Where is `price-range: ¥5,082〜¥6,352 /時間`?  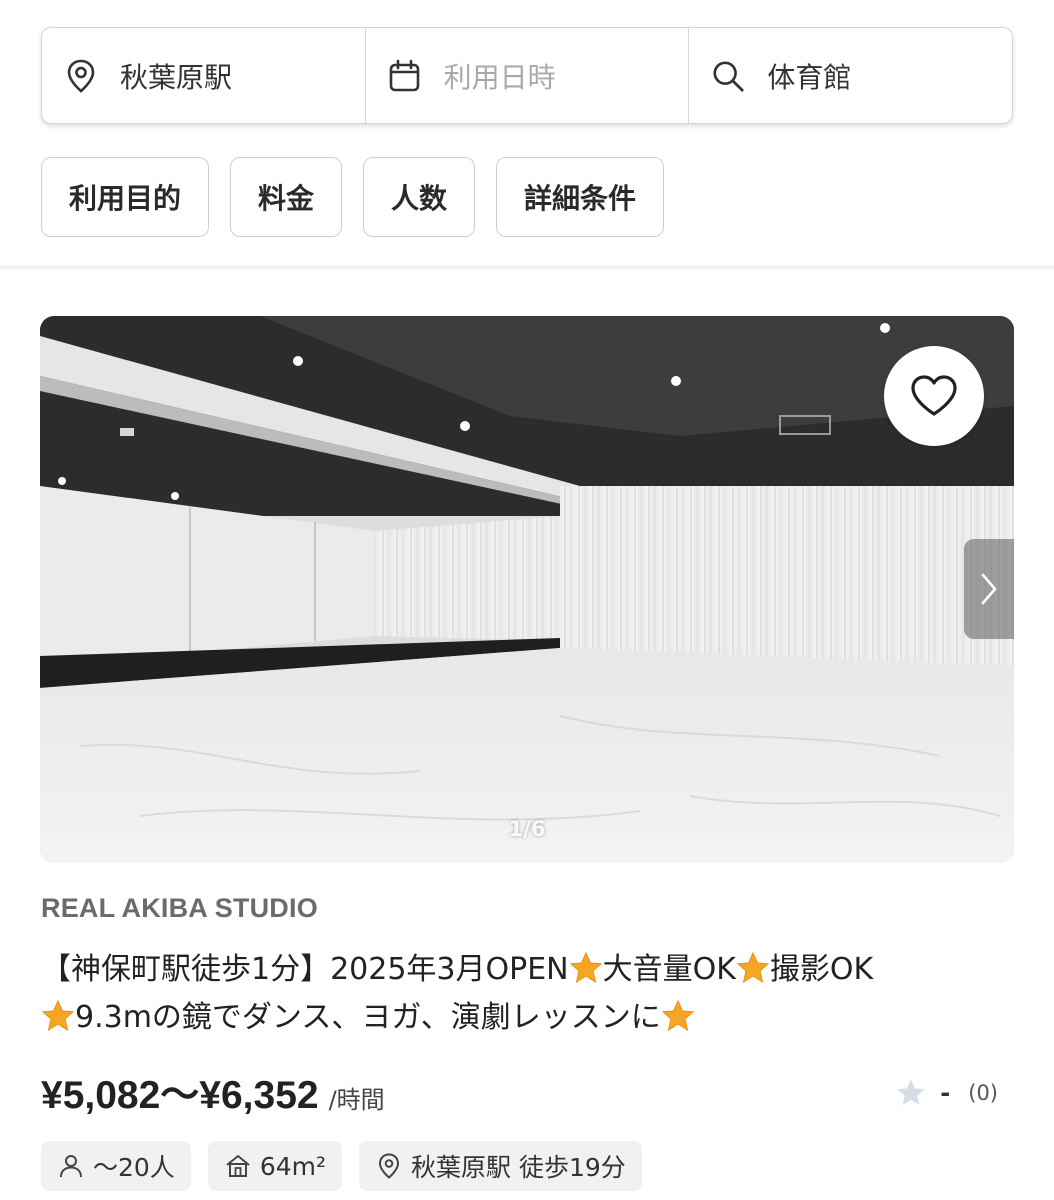 price-range: ¥5,082〜¥6,352 /時間 is located at coordinates (213, 1092).